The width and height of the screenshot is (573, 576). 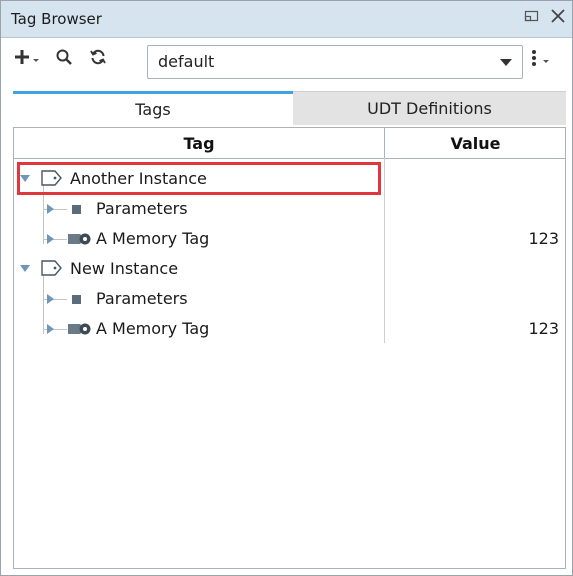 I want to click on tag-provider-dropdown: default, so click(x=335, y=62).